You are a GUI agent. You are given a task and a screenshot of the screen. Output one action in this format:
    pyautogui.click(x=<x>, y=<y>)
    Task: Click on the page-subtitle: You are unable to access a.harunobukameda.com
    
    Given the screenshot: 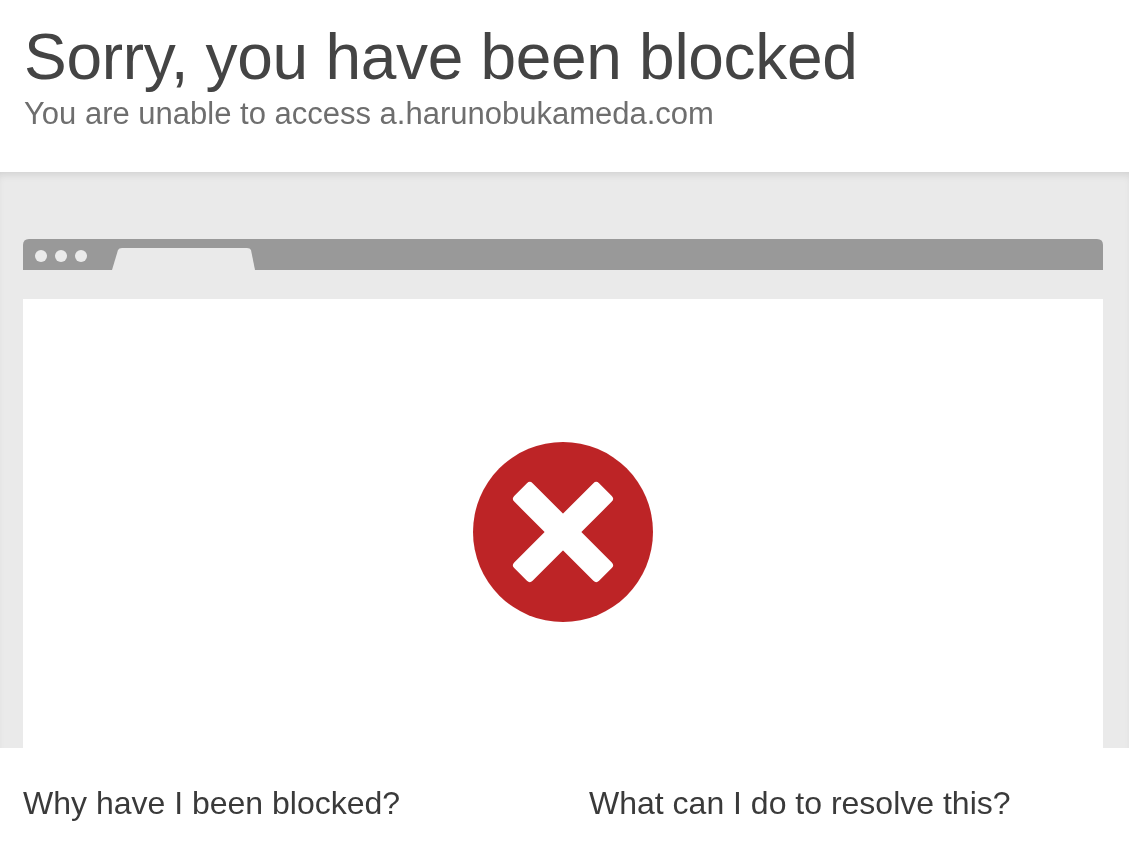 What is the action you would take?
    pyautogui.click(x=369, y=114)
    